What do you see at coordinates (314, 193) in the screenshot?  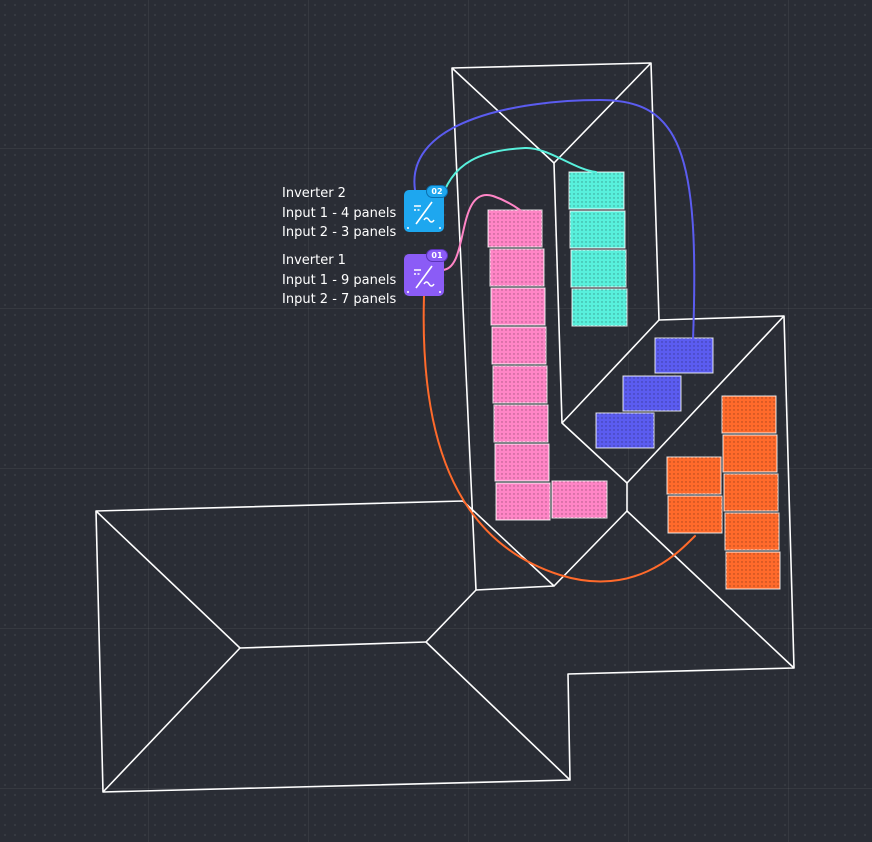 I see `inverter2-title: Inverter 2` at bounding box center [314, 193].